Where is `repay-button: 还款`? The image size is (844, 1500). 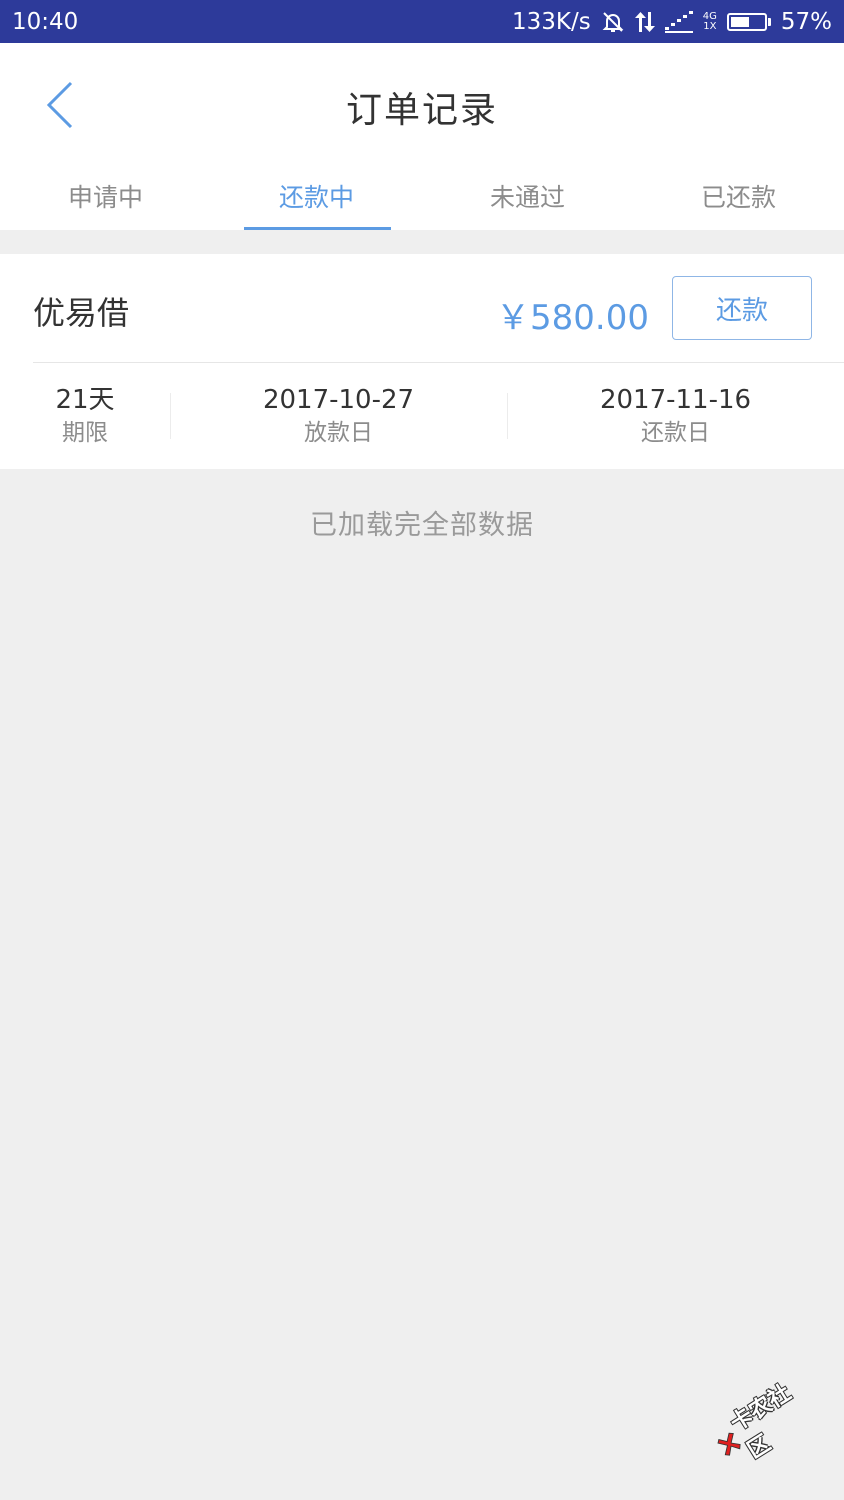 repay-button: 还款 is located at coordinates (742, 308).